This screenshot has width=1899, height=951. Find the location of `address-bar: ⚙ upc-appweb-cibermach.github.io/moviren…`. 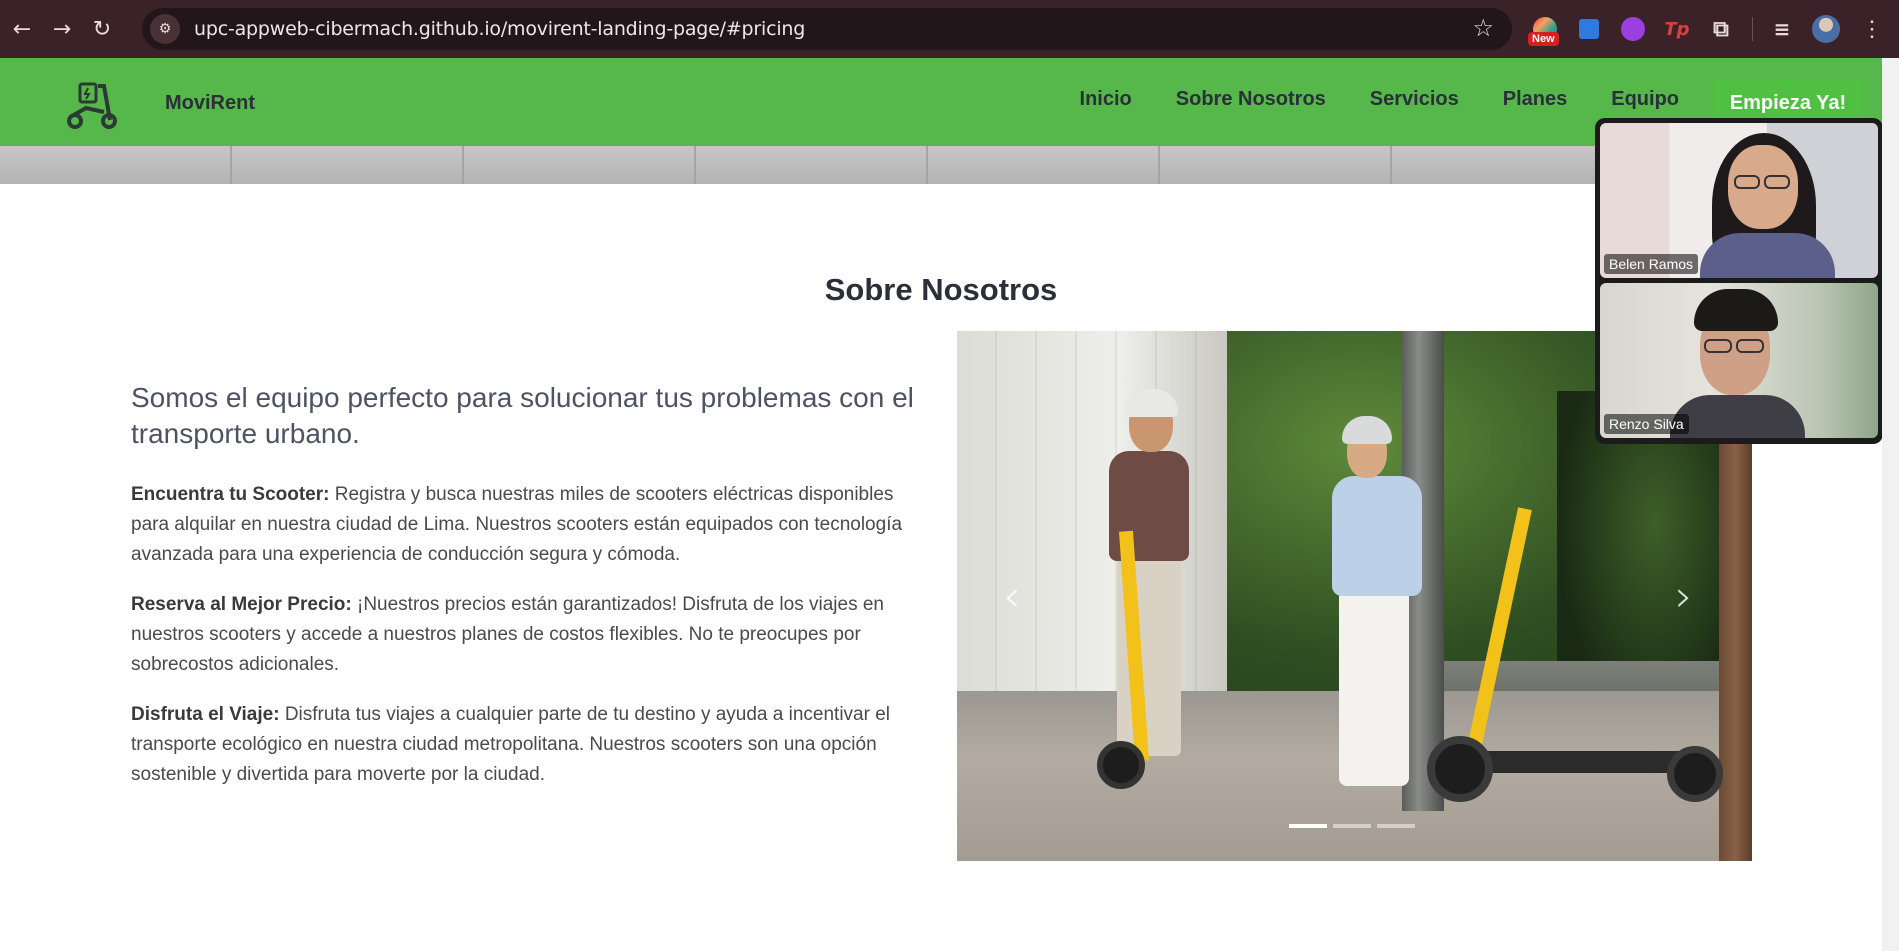

address-bar: ⚙ upc-appweb-cibermach.github.io/moviren… is located at coordinates (827, 29).